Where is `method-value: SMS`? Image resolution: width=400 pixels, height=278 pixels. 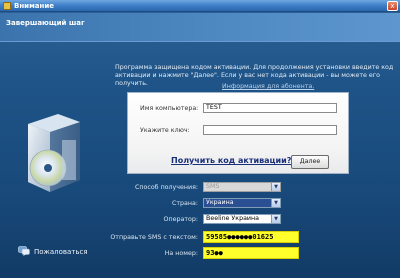 method-value: SMS is located at coordinates (213, 186).